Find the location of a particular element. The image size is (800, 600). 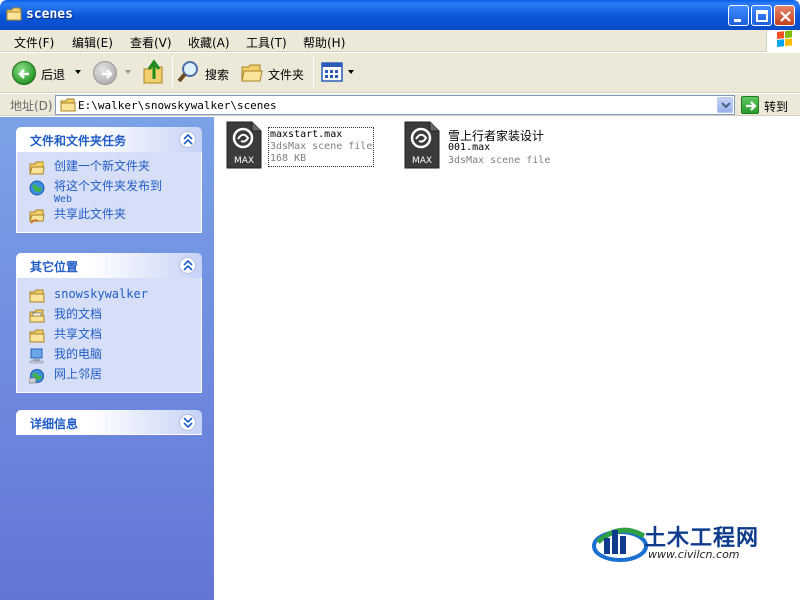

menu-file: 文件(F) is located at coordinates (34, 42).